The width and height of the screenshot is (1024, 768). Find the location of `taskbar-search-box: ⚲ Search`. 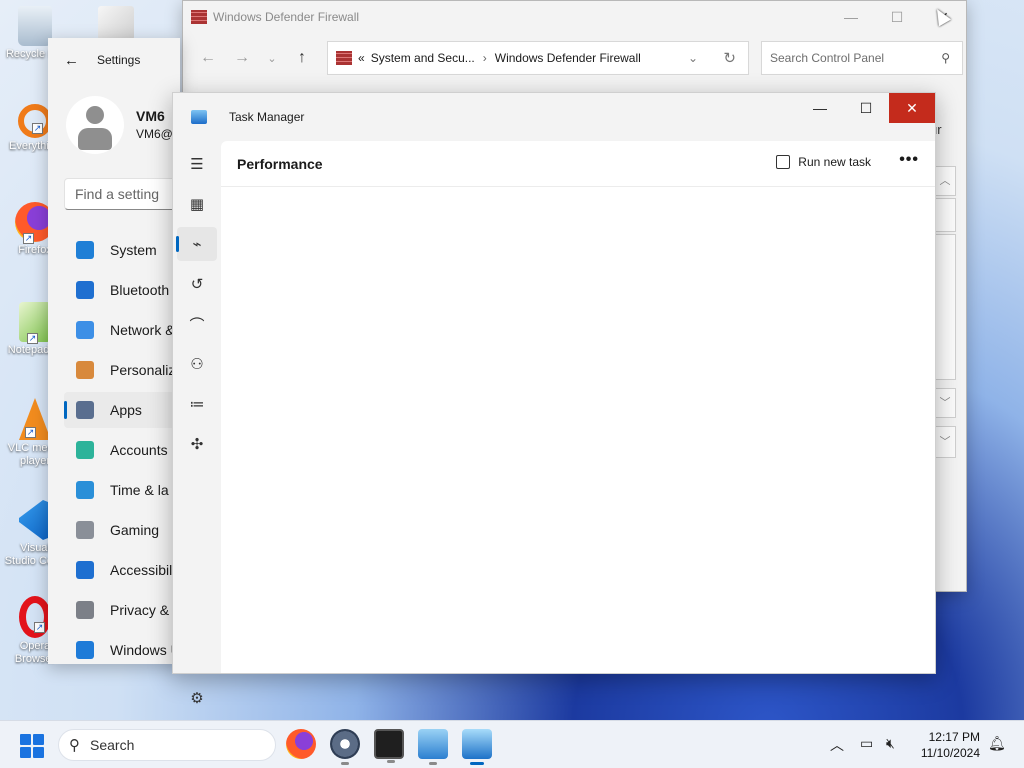

taskbar-search-box: ⚲ Search is located at coordinates (167, 745).